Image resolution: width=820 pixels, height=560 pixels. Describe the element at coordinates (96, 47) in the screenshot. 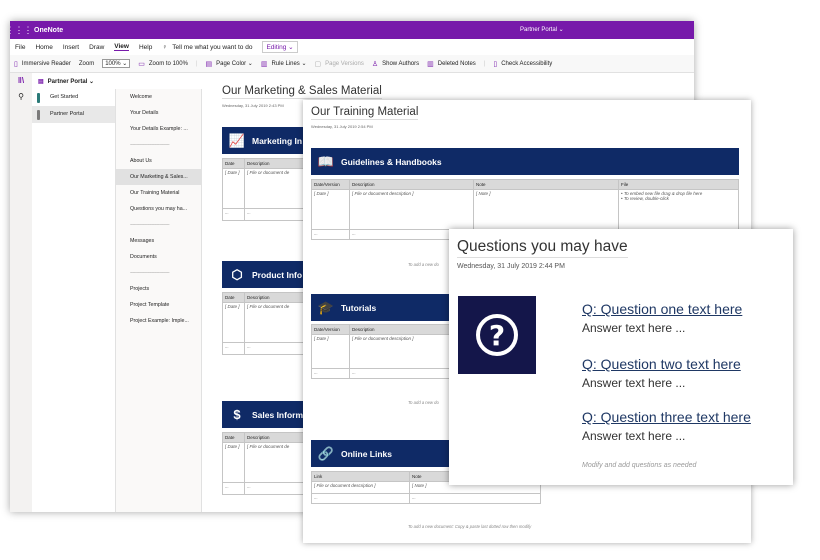

I see `menu-draw: Draw` at that location.